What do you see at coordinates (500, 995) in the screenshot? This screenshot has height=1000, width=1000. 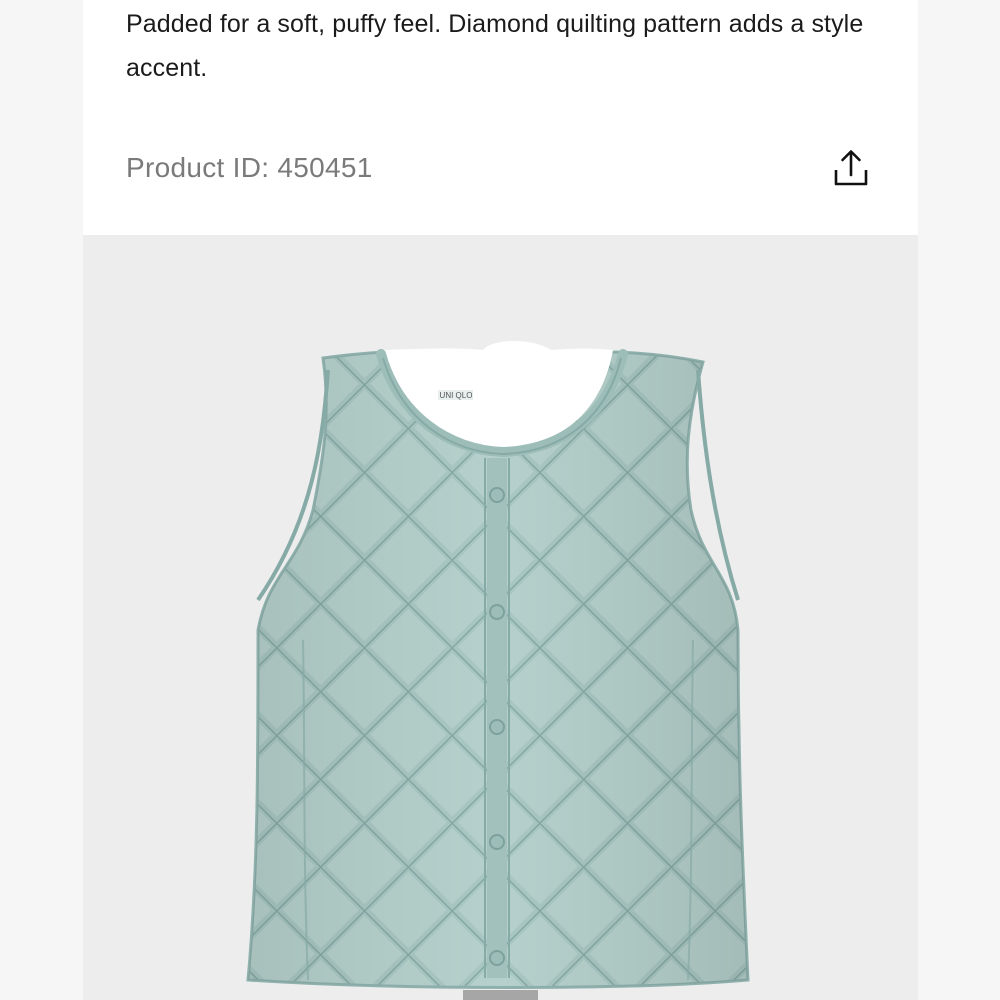 I see `carousel-indicator` at bounding box center [500, 995].